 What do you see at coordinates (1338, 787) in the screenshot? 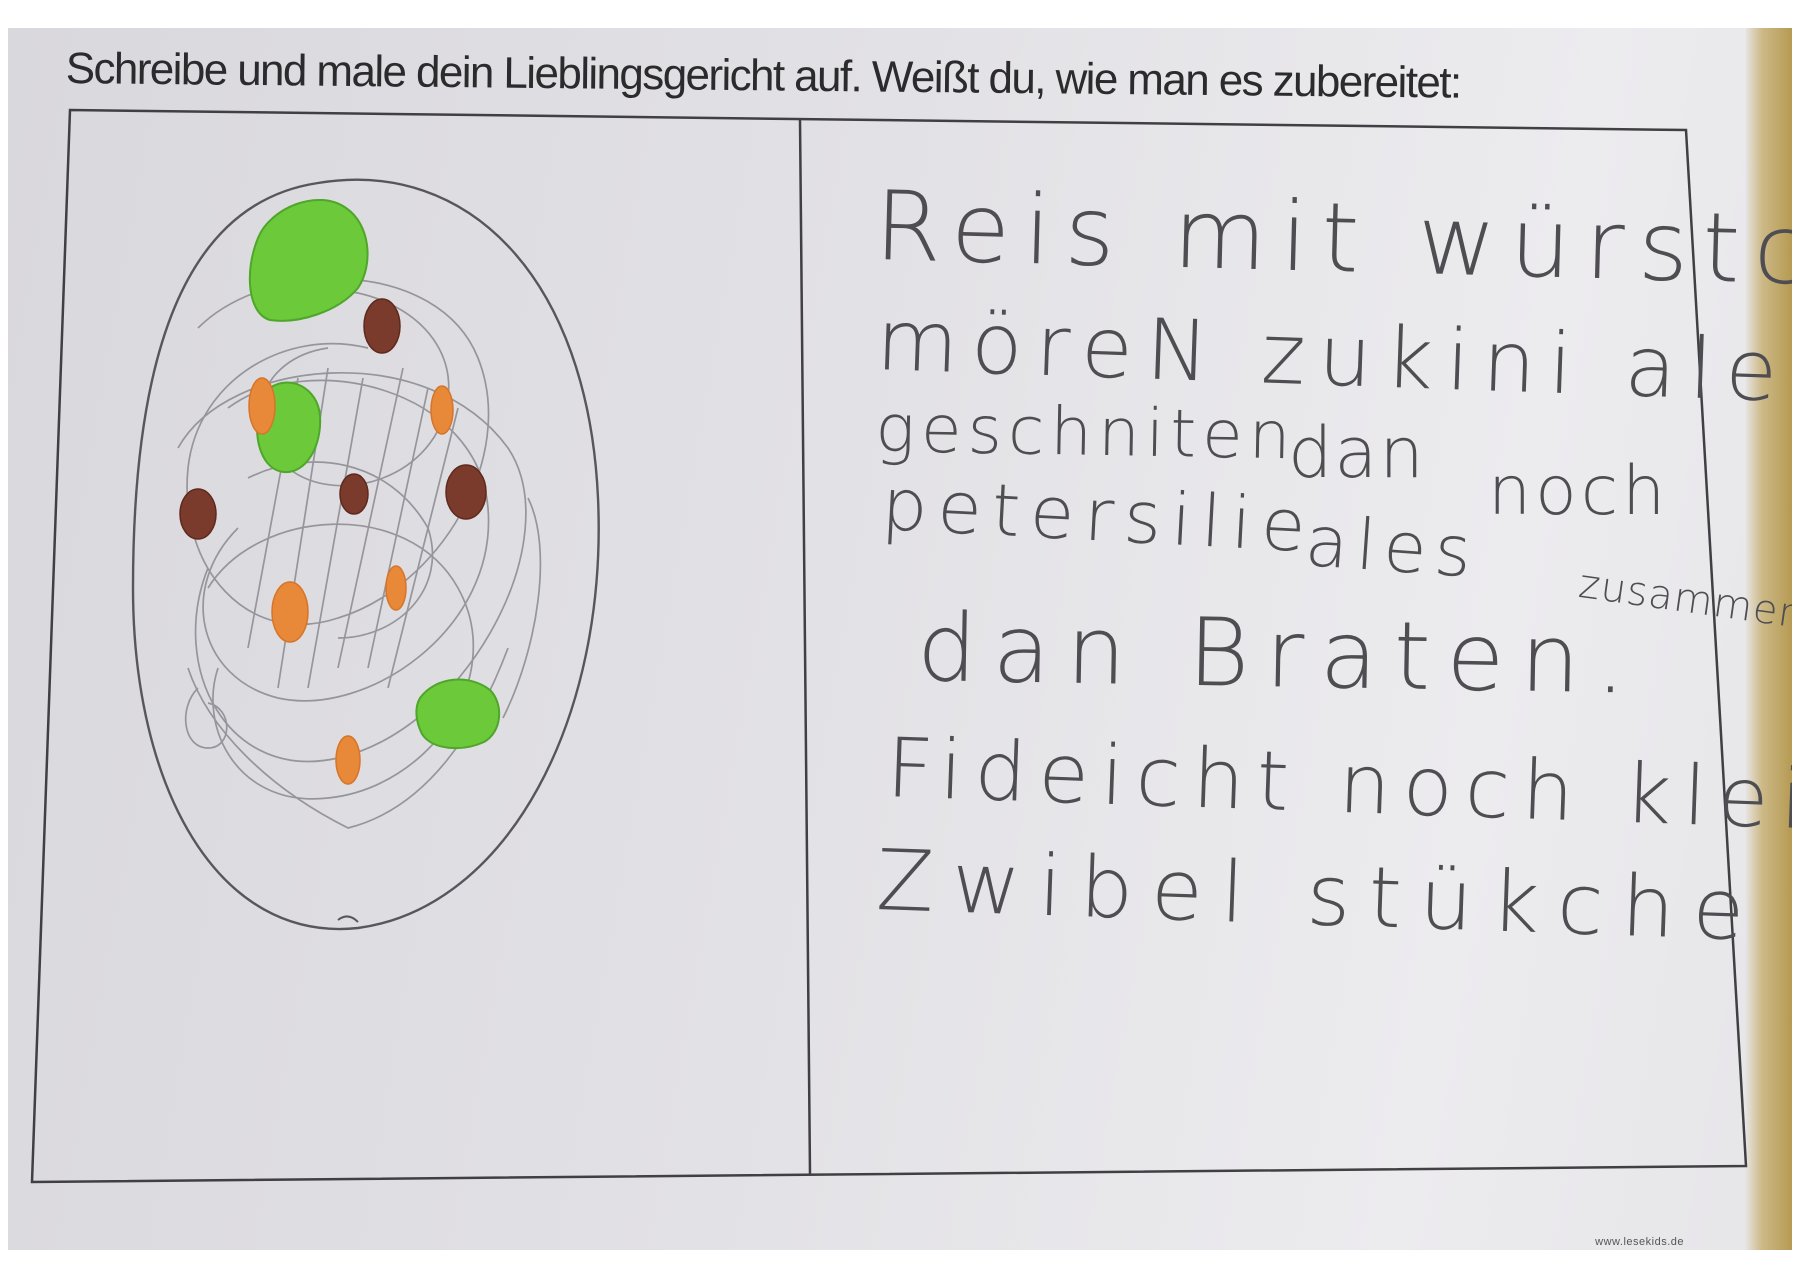
I see `hw-line-6: Fideicht noch kleine` at bounding box center [1338, 787].